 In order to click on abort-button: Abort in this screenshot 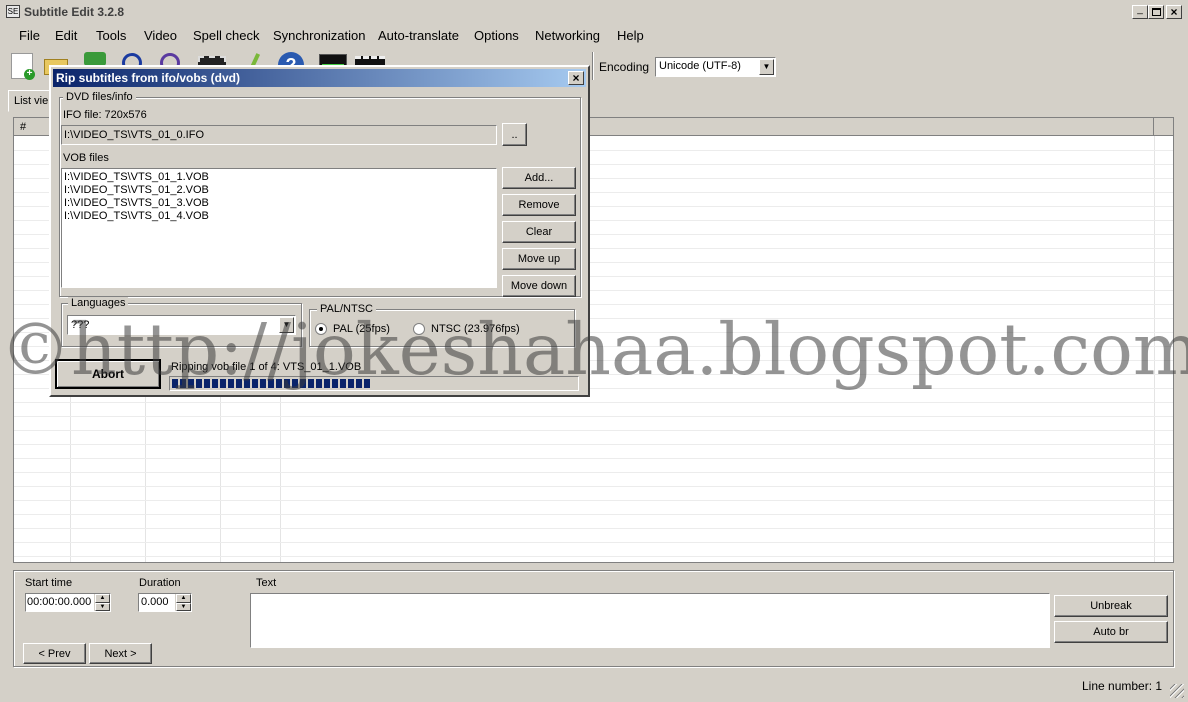, I will do `click(108, 374)`.